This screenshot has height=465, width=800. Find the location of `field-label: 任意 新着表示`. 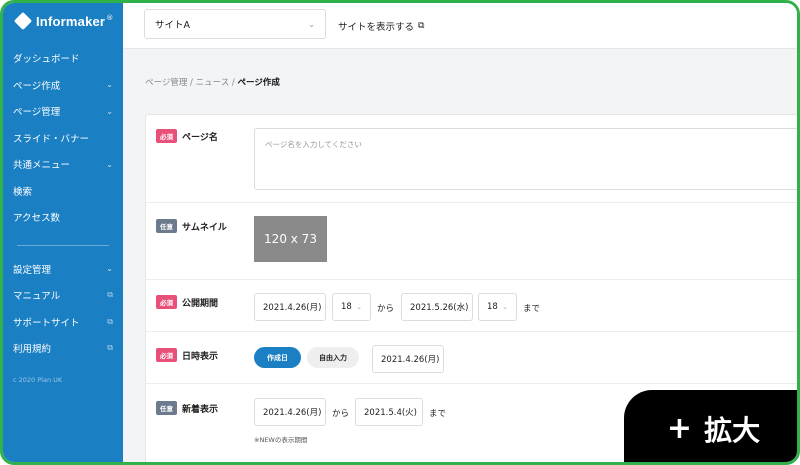

field-label: 任意 新着表示 is located at coordinates (187, 408).